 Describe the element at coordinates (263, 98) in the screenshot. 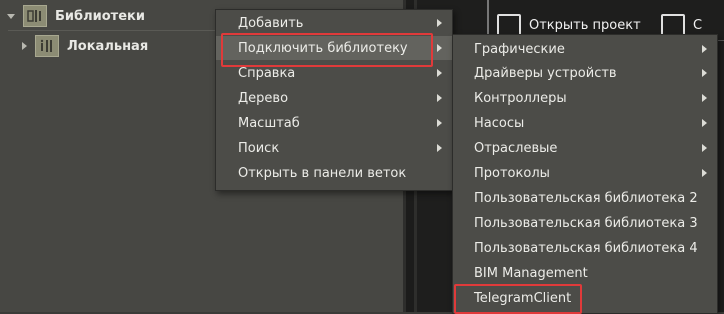

I see `menu-item-label: Дерево` at that location.